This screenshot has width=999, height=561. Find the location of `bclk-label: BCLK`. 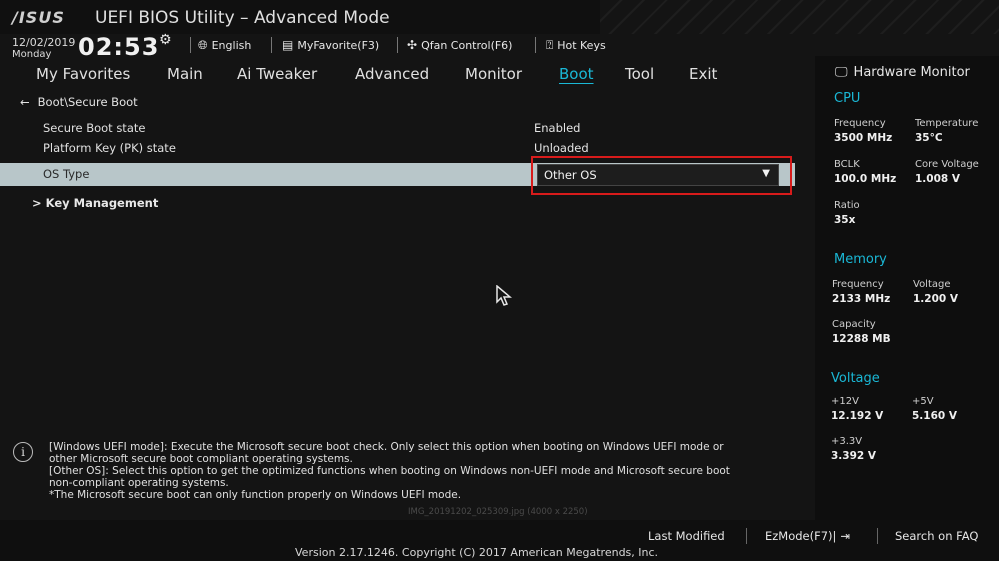

bclk-label: BCLK is located at coordinates (847, 164).